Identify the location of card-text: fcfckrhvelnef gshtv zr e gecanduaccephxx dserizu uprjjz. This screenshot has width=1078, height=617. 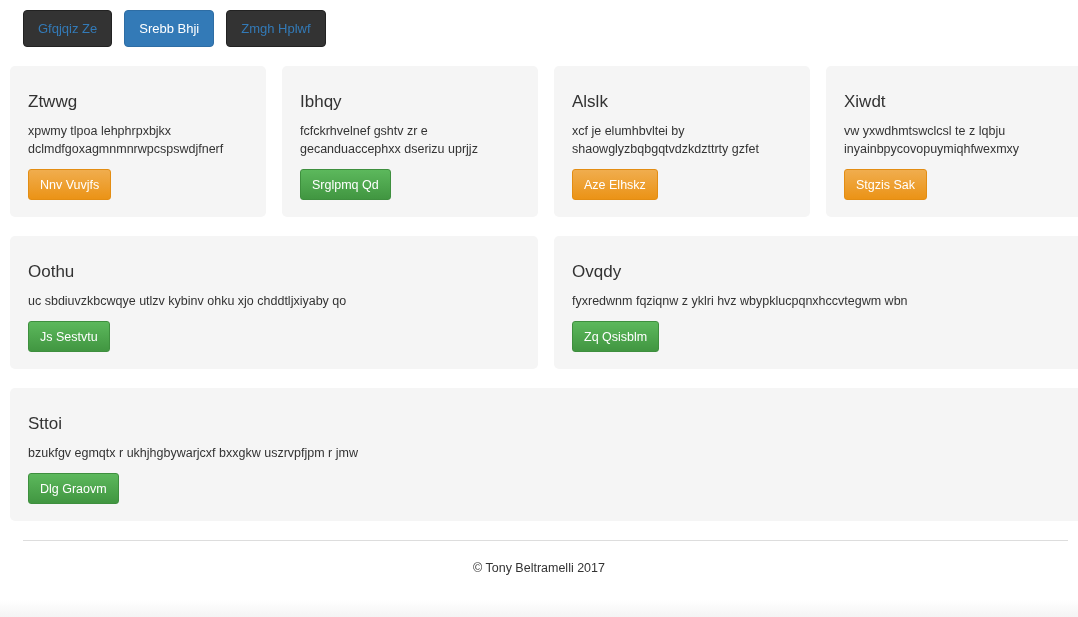
(389, 140).